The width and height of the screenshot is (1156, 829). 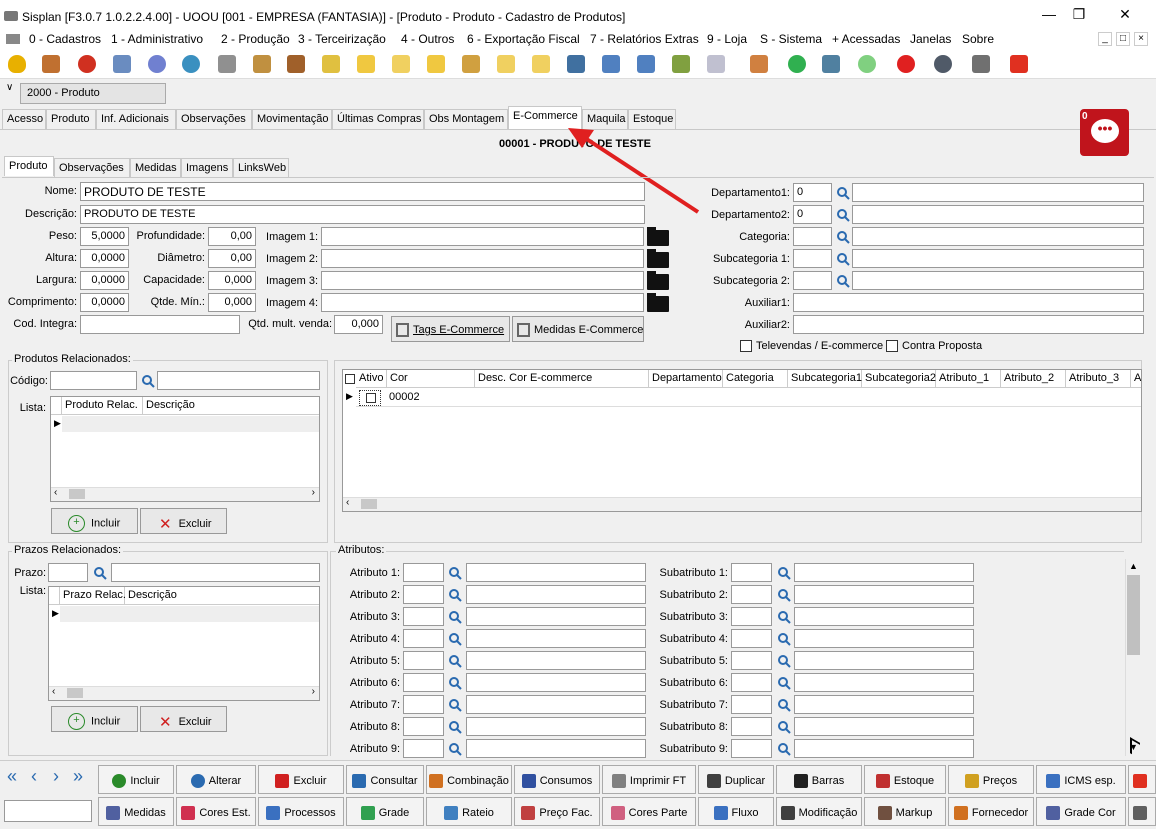 What do you see at coordinates (1081, 779) in the screenshot?
I see `icms-esp-button: ICMS esp.` at bounding box center [1081, 779].